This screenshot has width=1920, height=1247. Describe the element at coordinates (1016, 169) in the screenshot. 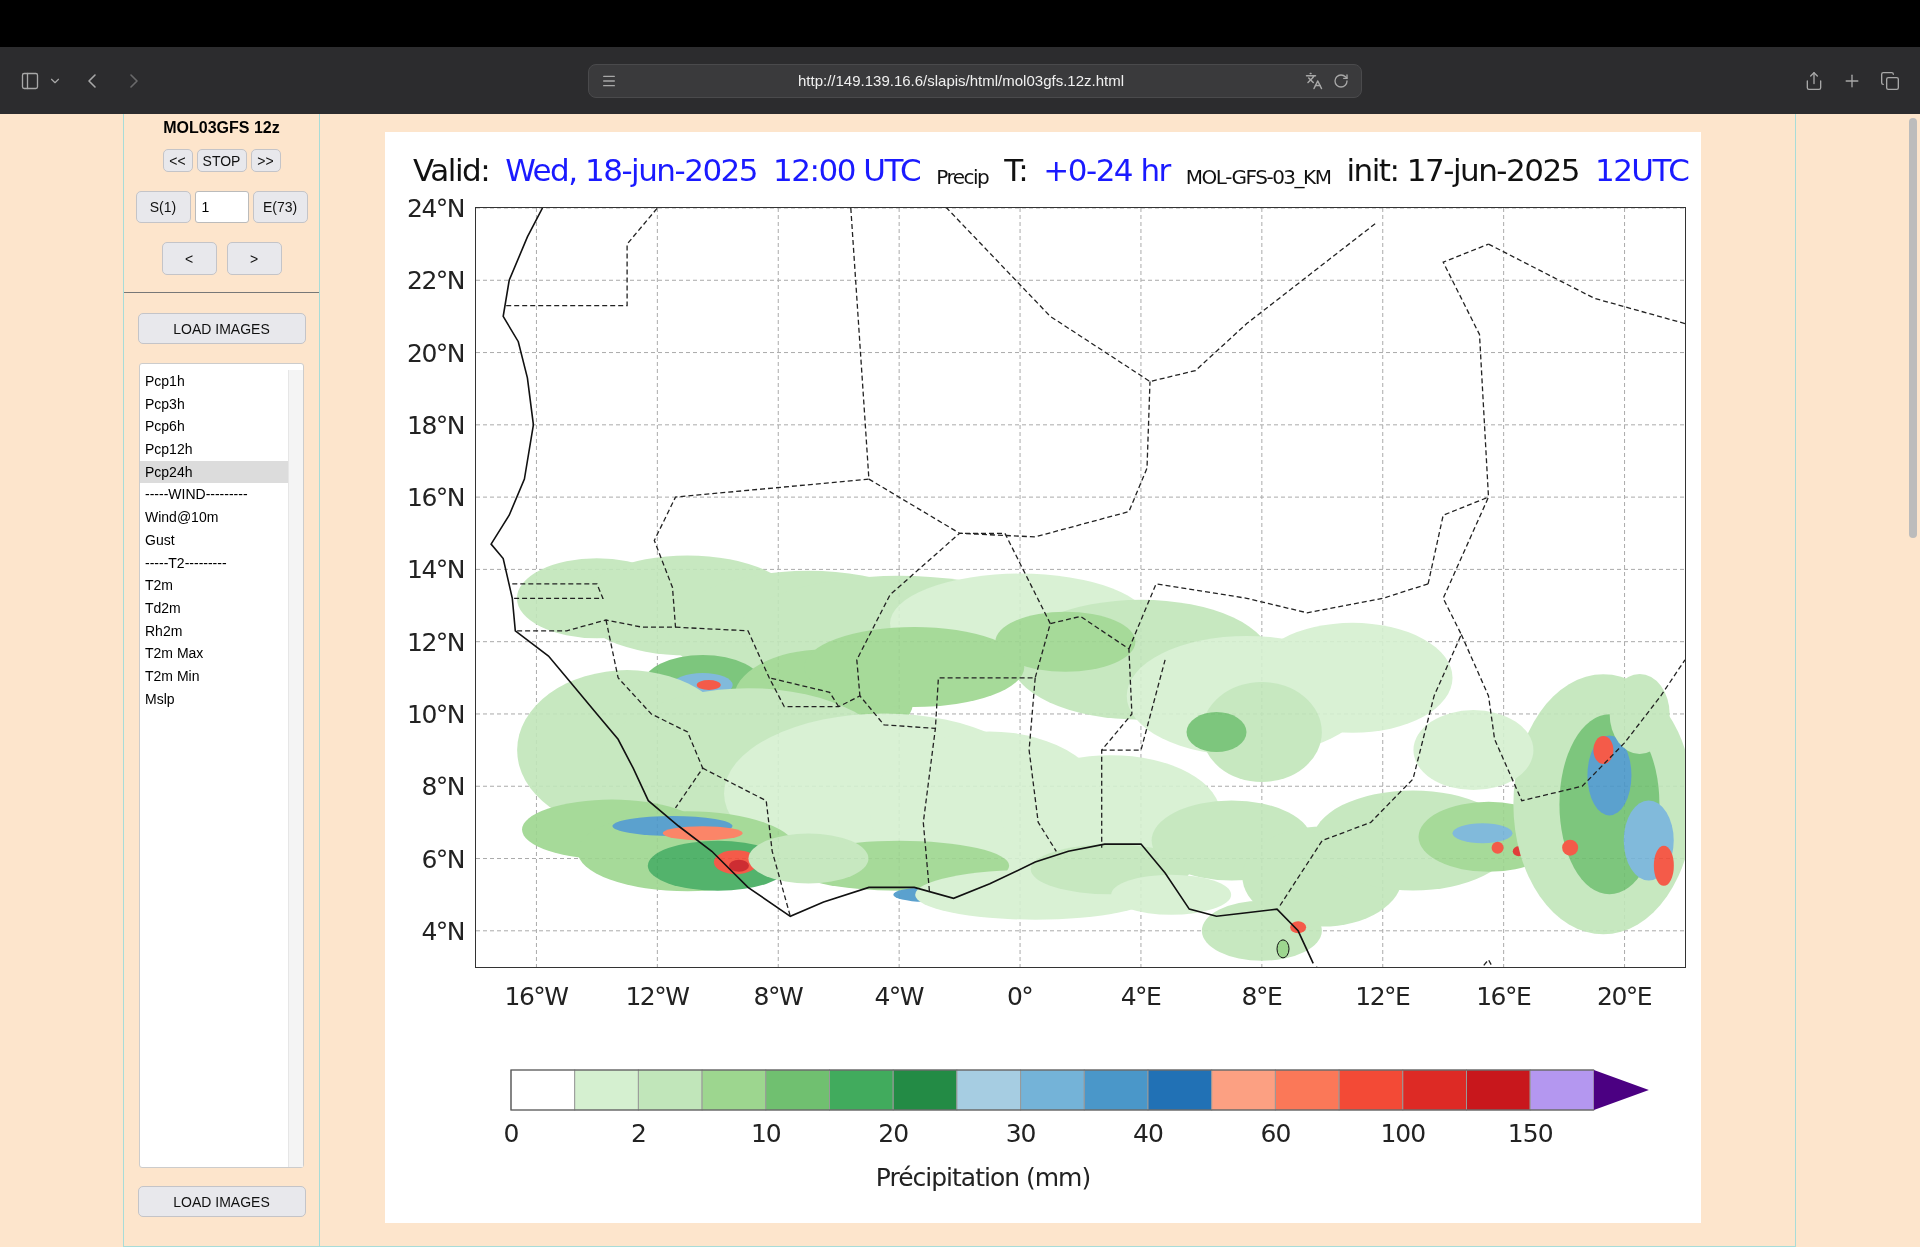

I see `title-label: T:` at that location.